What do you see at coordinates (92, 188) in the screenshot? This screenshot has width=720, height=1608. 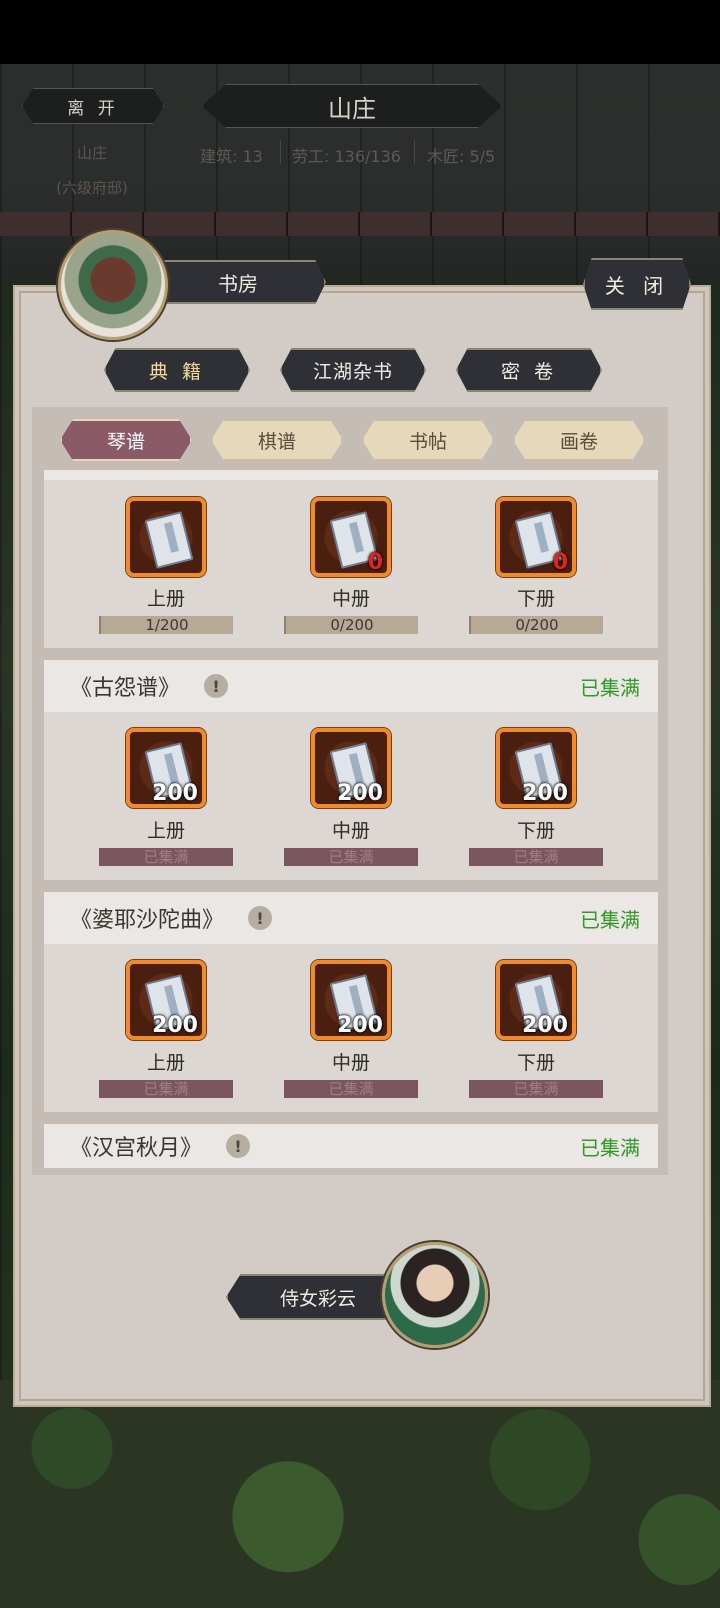 I see `estate-rank: (六级府邸)` at bounding box center [92, 188].